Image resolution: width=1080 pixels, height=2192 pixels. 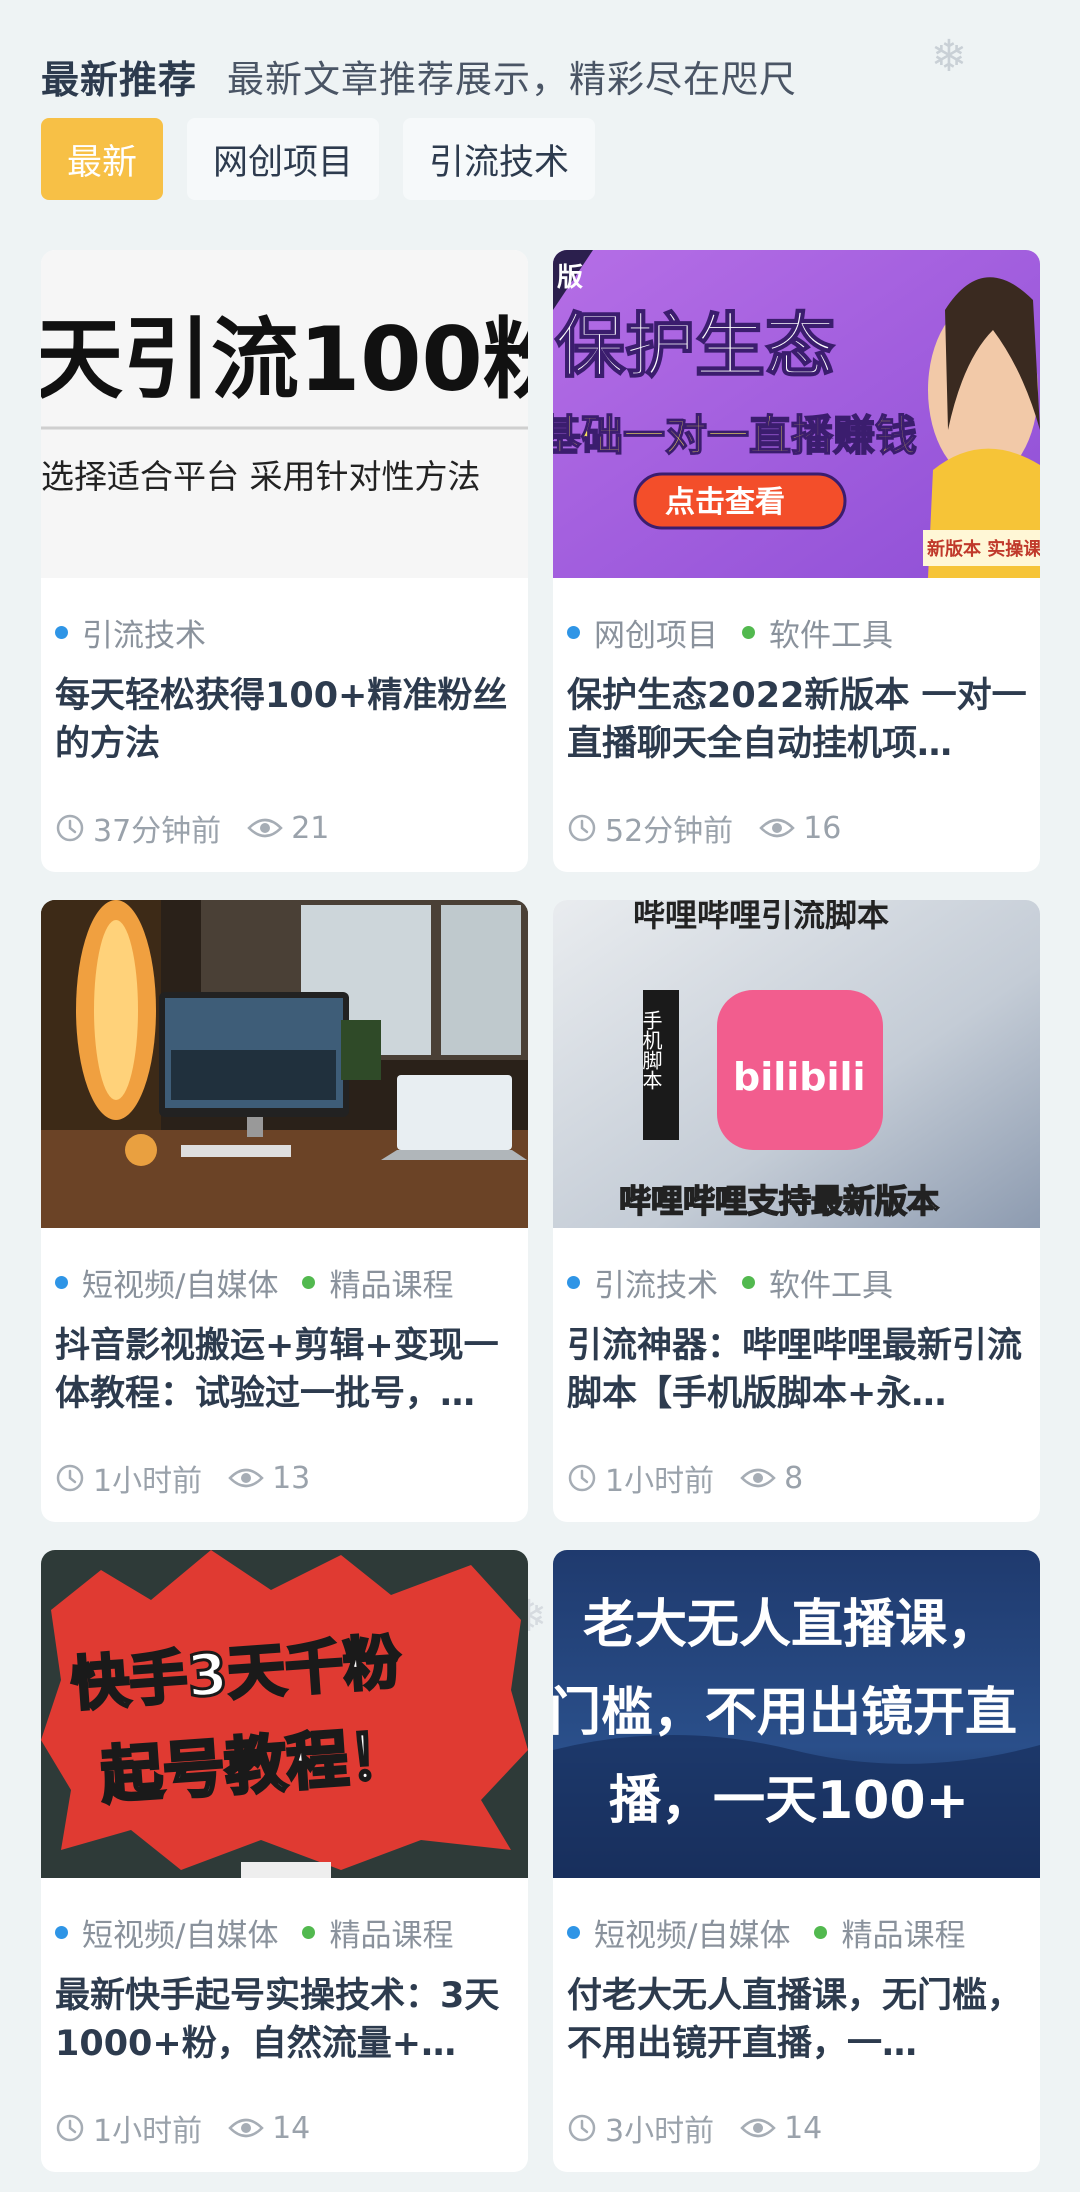 What do you see at coordinates (794, 1478) in the screenshot?
I see `view-count: 8` at bounding box center [794, 1478].